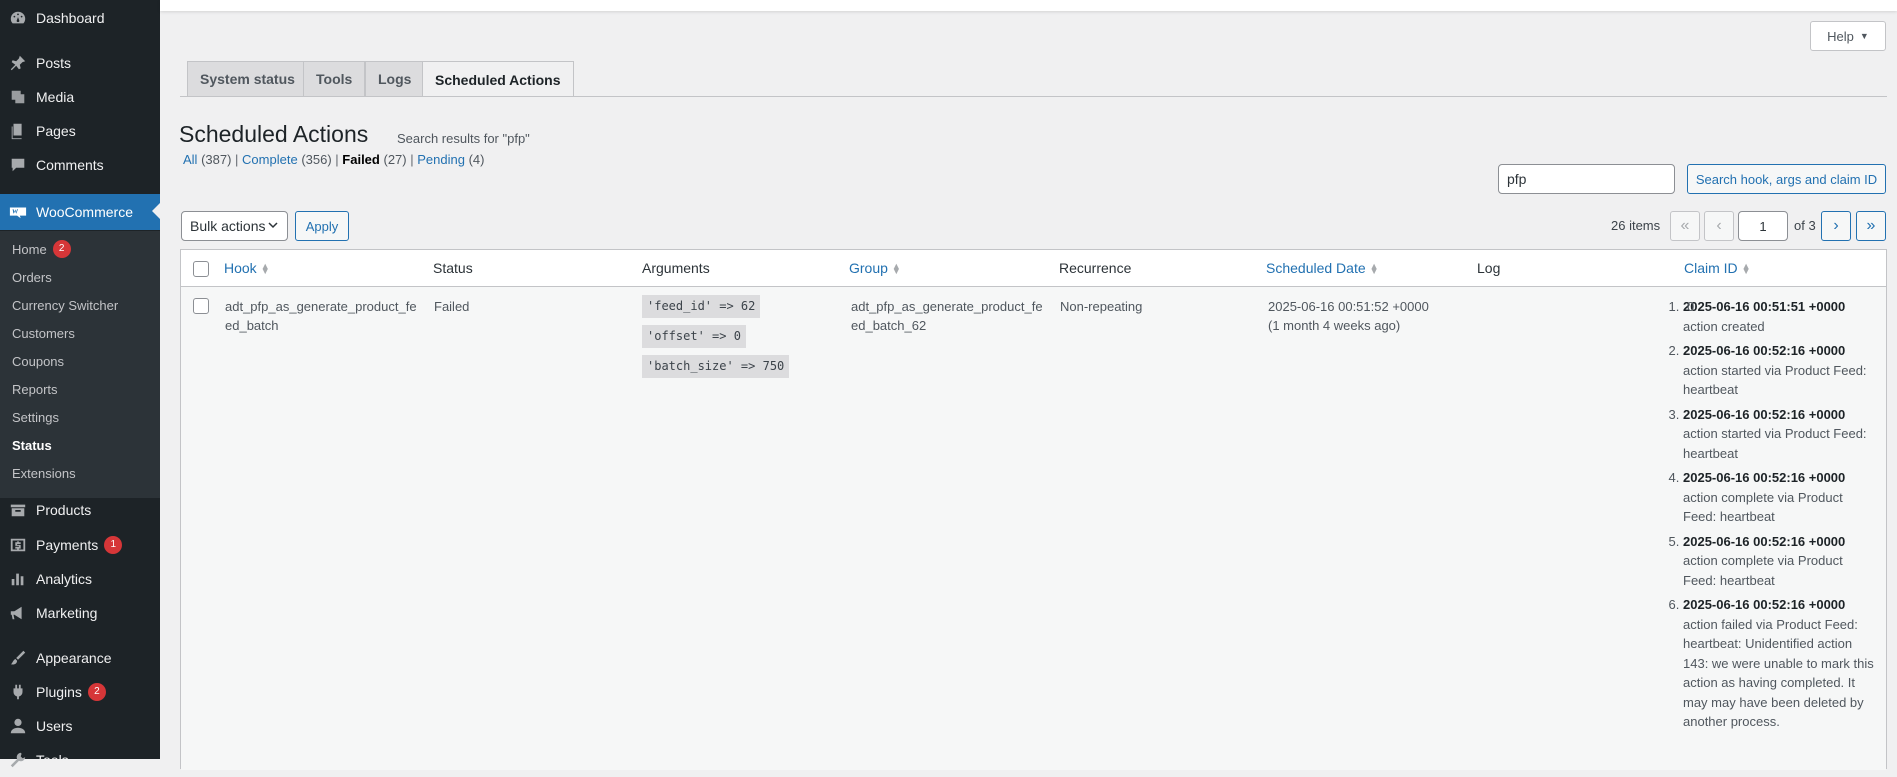 This screenshot has width=1897, height=777. I want to click on next-page-button: ›, so click(1836, 226).